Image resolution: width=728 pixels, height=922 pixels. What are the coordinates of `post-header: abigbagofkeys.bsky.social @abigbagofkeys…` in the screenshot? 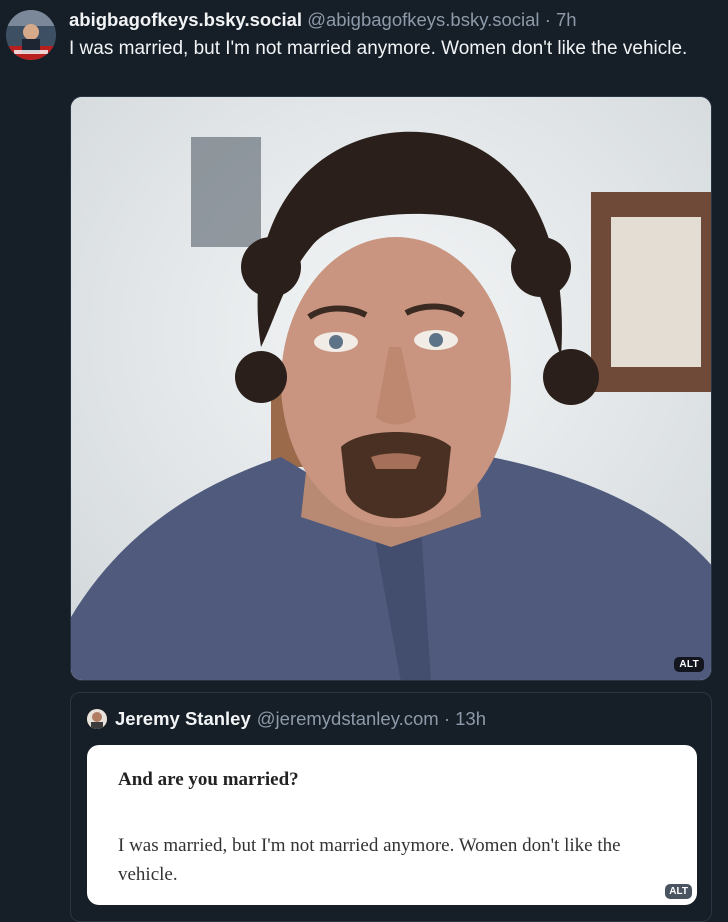 It's located at (393, 20).